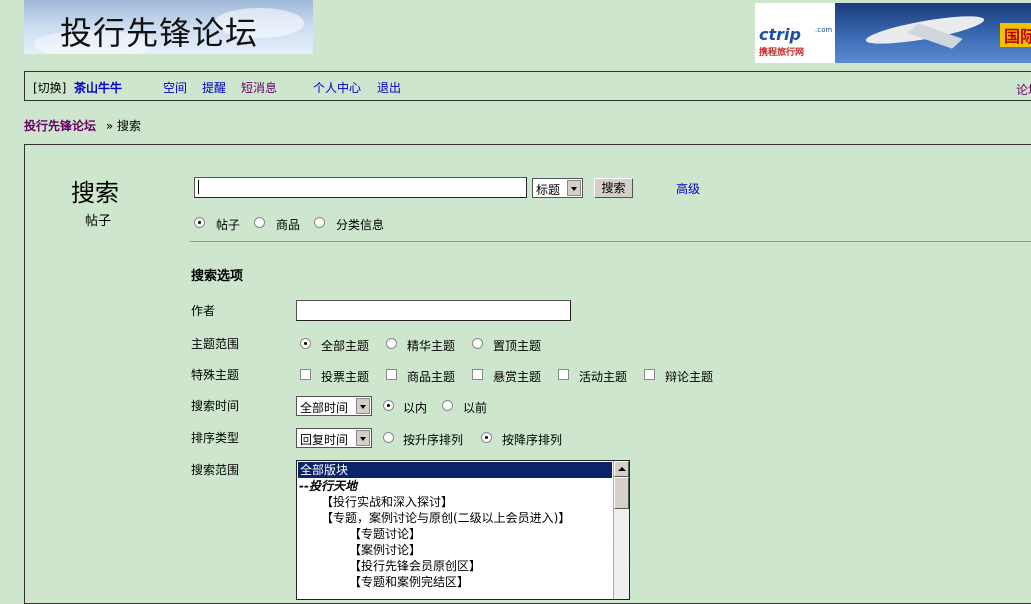 Image resolution: width=1031 pixels, height=604 pixels. I want to click on search-time-label: 搜索时间, so click(215, 406).